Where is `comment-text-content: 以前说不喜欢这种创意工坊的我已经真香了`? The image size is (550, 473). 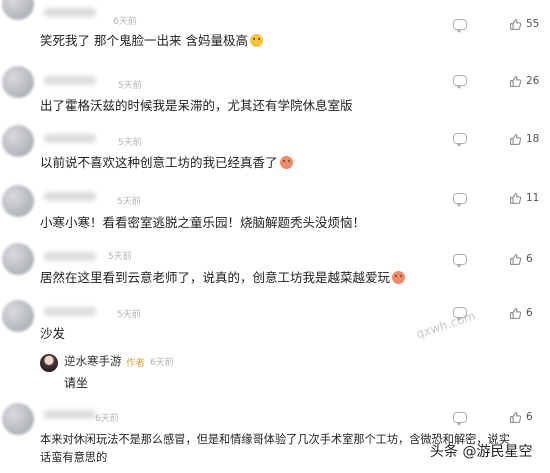 comment-text-content: 以前说不喜欢这种创意工坊的我已经真香了 is located at coordinates (159, 162).